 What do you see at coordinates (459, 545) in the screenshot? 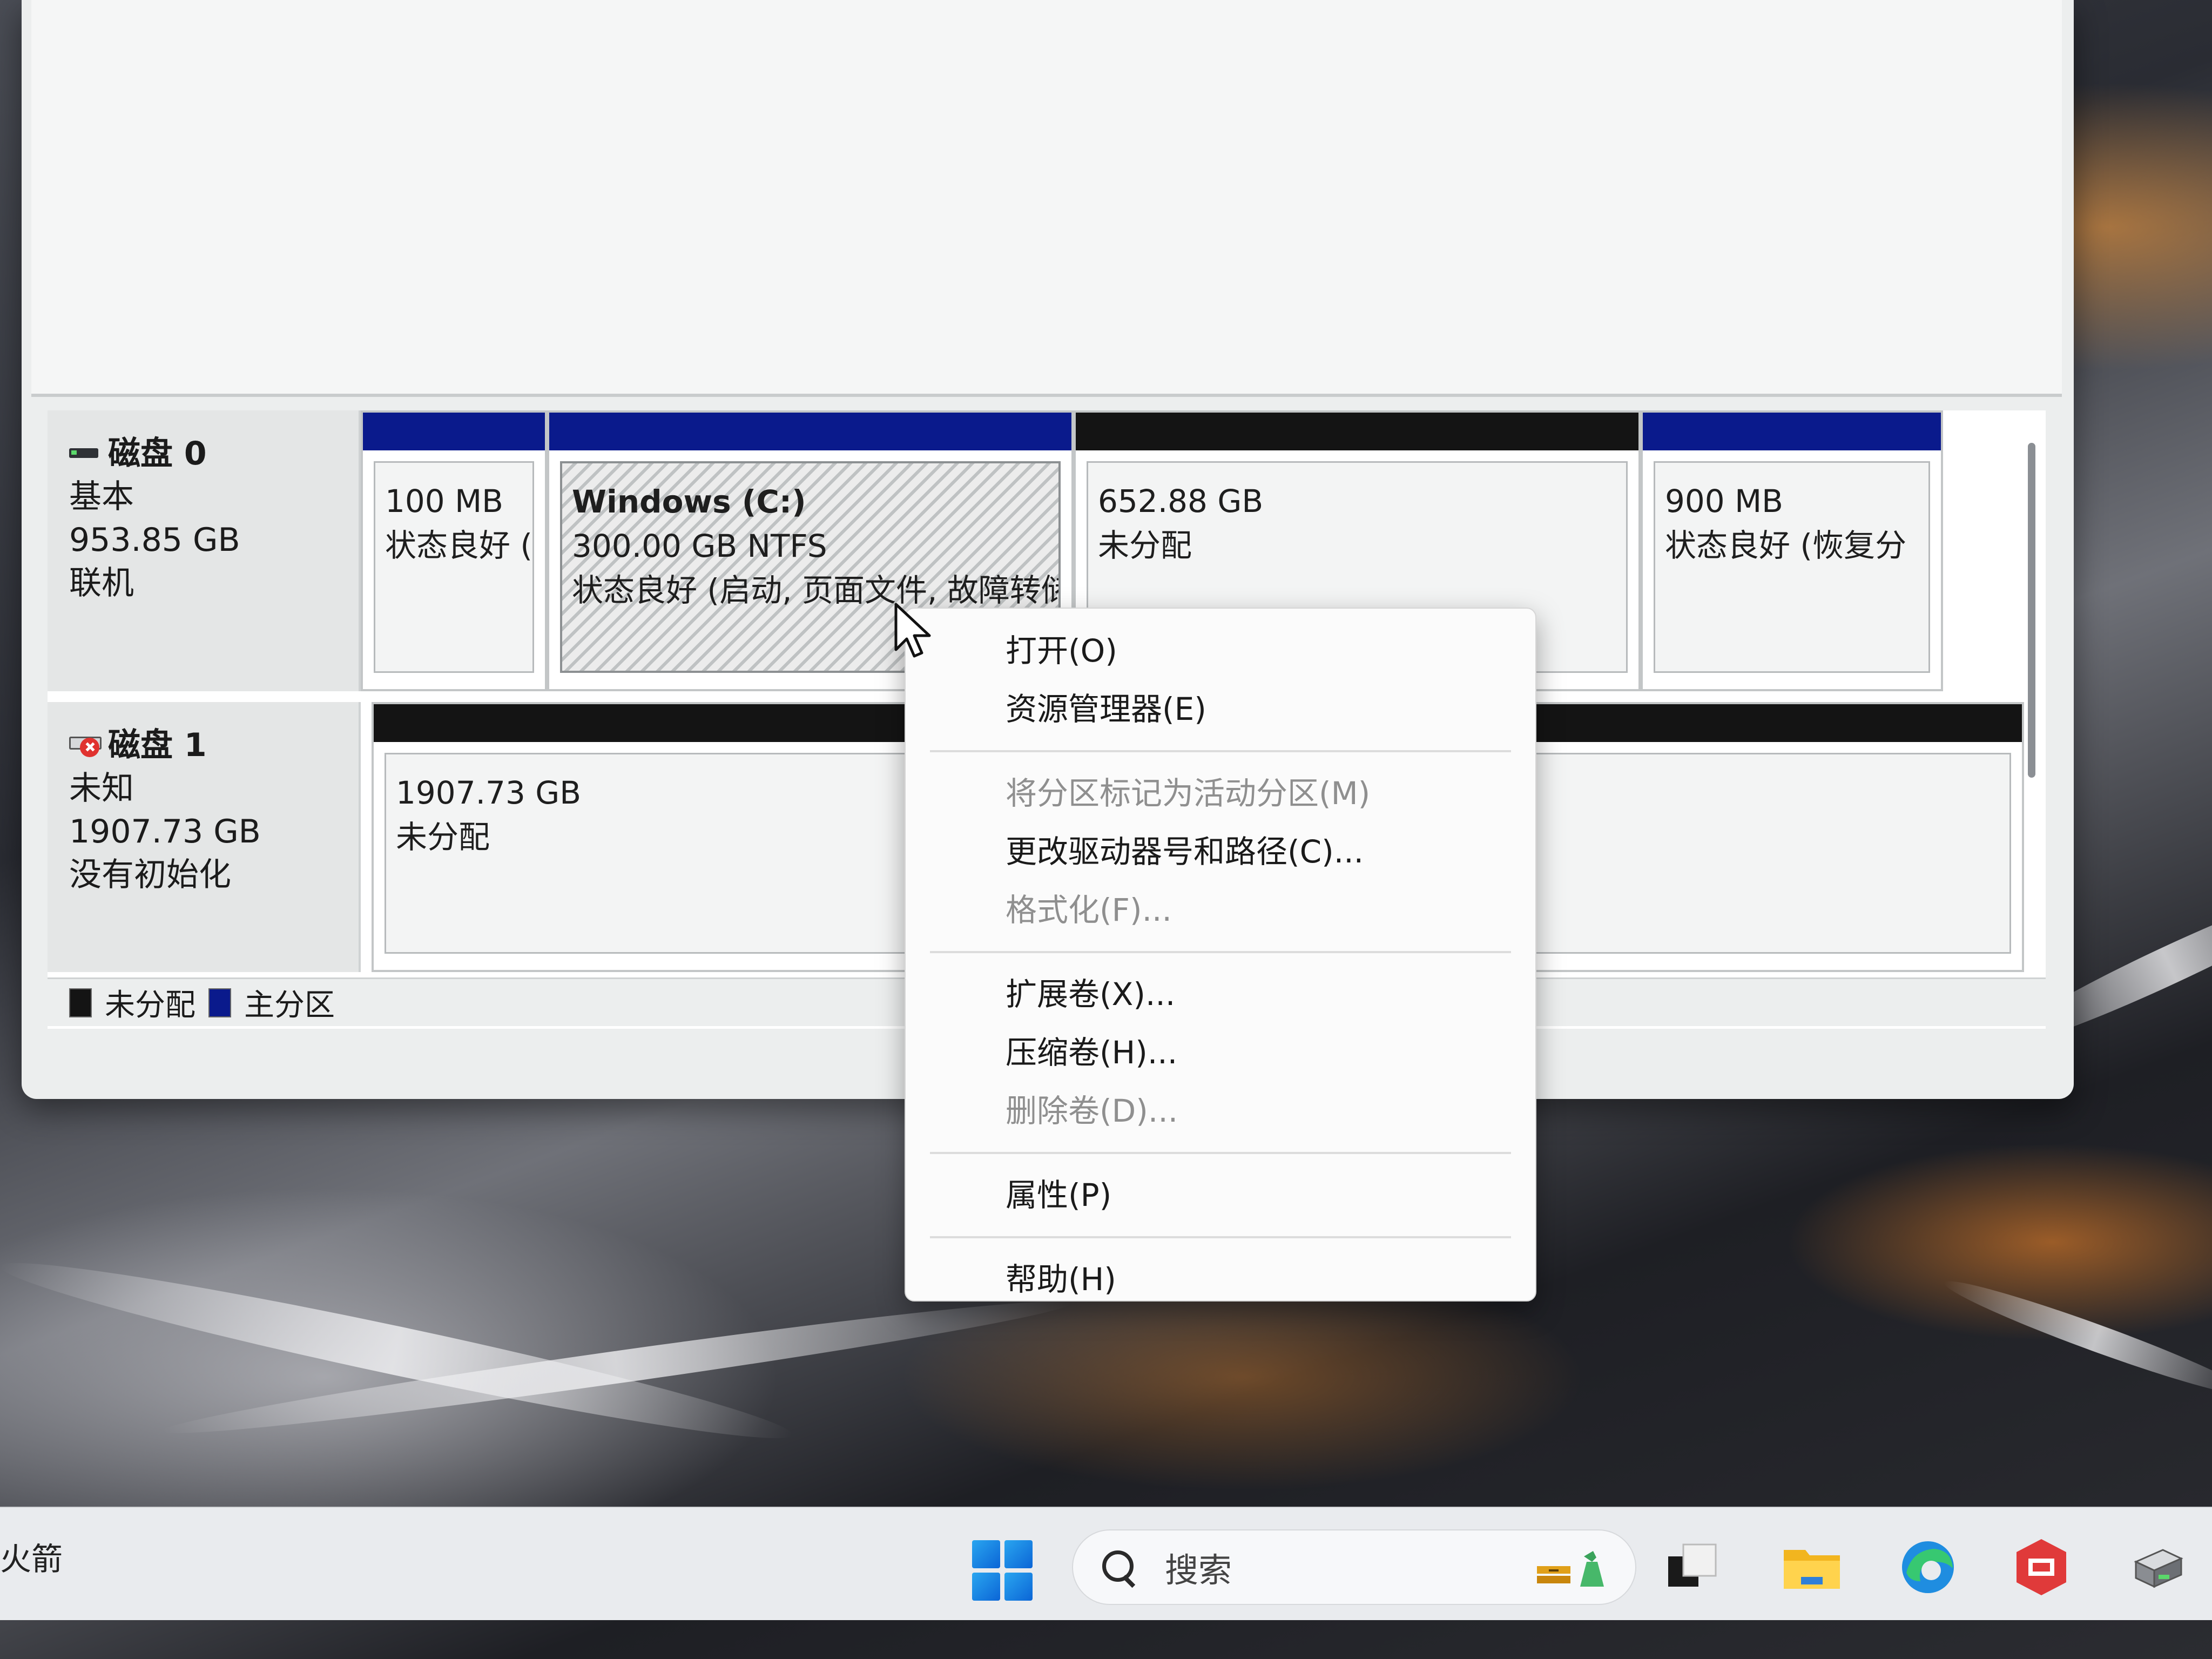
I see `partition-status: 状态良好 (` at bounding box center [459, 545].